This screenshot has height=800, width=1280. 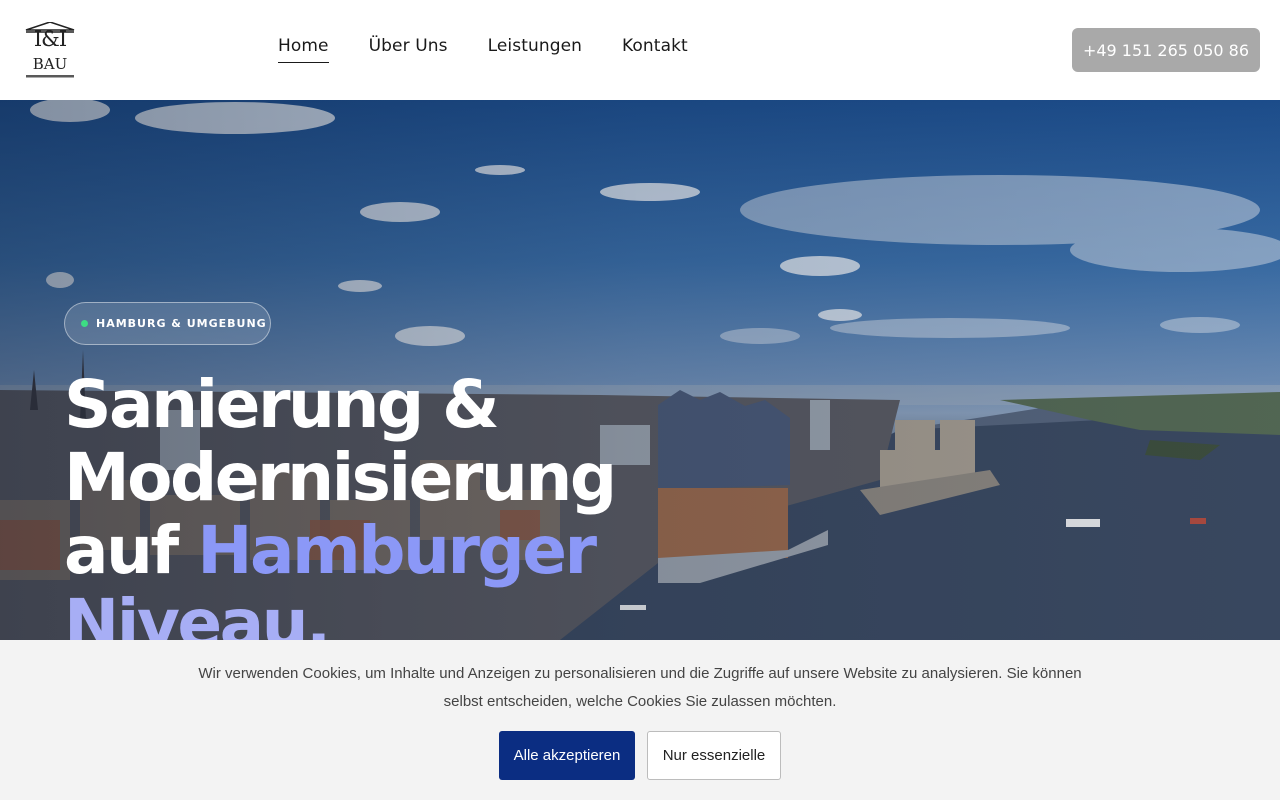 I want to click on main-nav: Home Über Uns Leistungen Kontakt, so click(x=483, y=49).